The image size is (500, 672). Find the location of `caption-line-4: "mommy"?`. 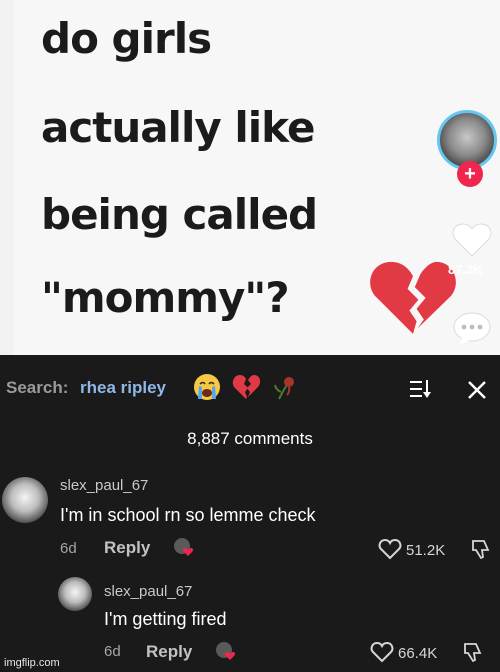

caption-line-4: "mommy"? is located at coordinates (165, 297).